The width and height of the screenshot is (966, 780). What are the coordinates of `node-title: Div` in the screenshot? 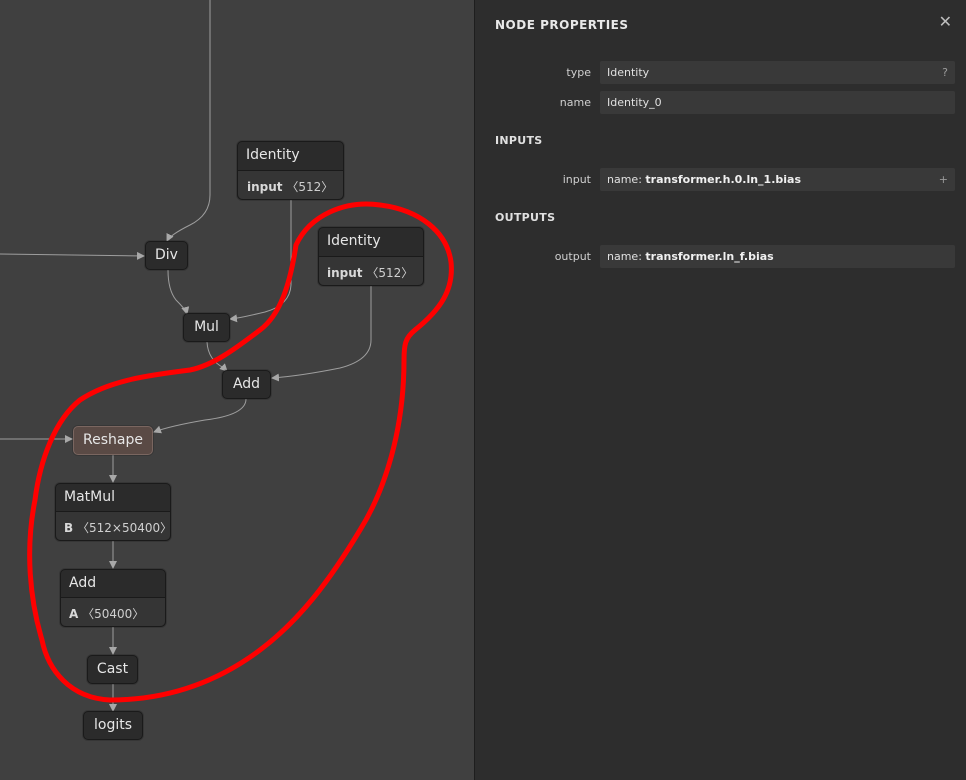 It's located at (166, 255).